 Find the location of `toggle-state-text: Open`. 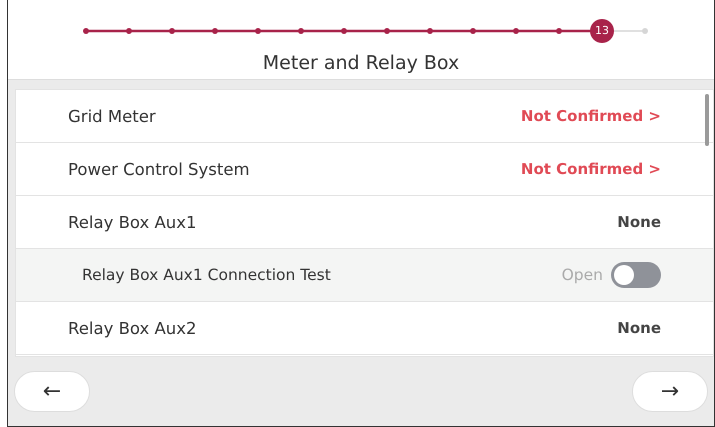

toggle-state-text: Open is located at coordinates (582, 275).